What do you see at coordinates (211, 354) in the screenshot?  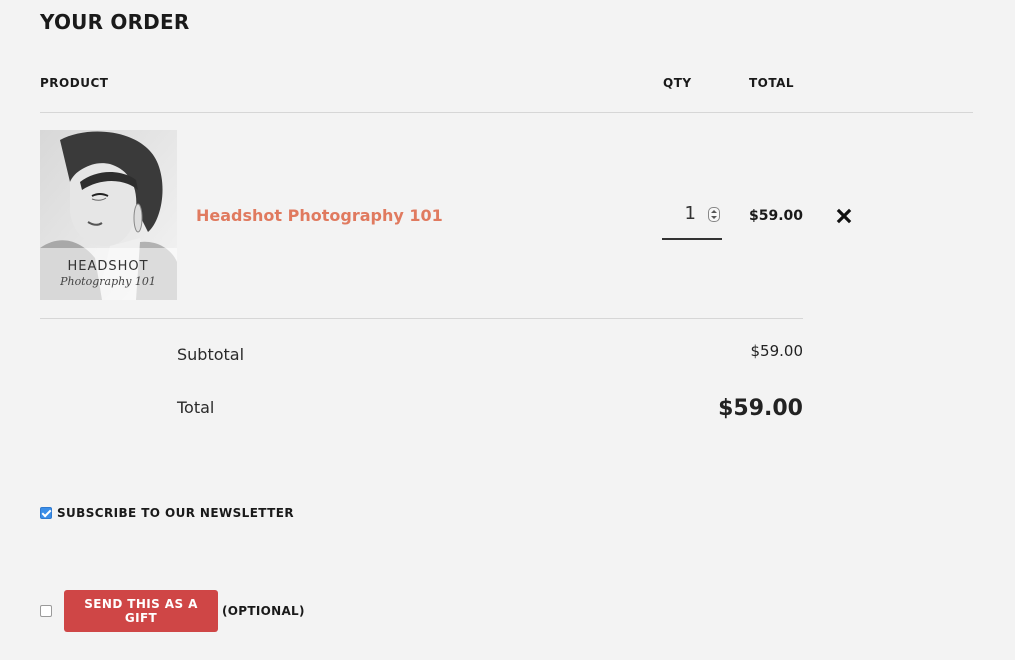 I see `subtotal-label: Subtotal` at bounding box center [211, 354].